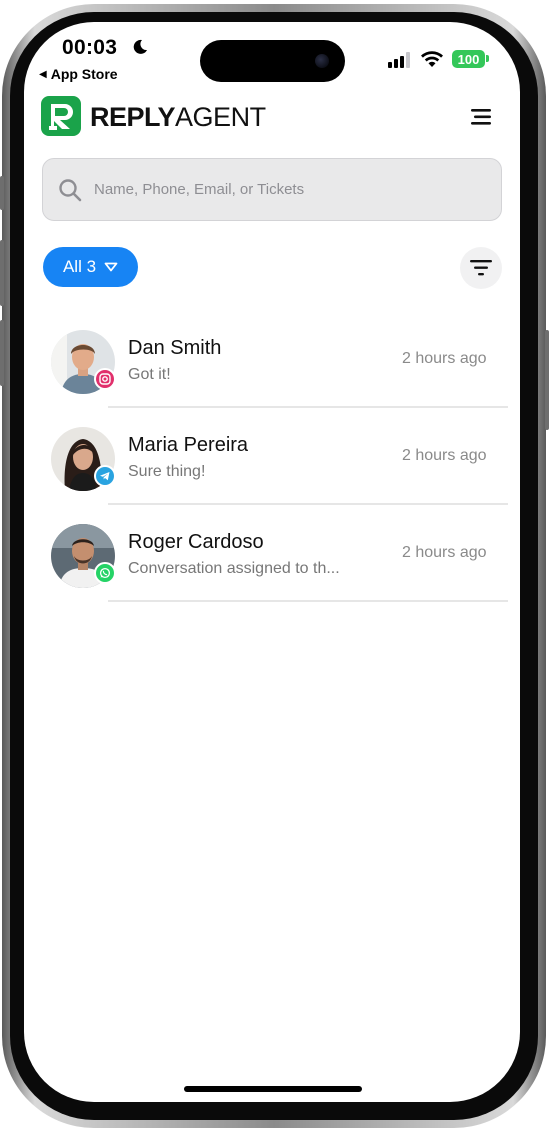 The width and height of the screenshot is (549, 1132). Describe the element at coordinates (105, 379) in the screenshot. I see `instagram-icon` at that location.